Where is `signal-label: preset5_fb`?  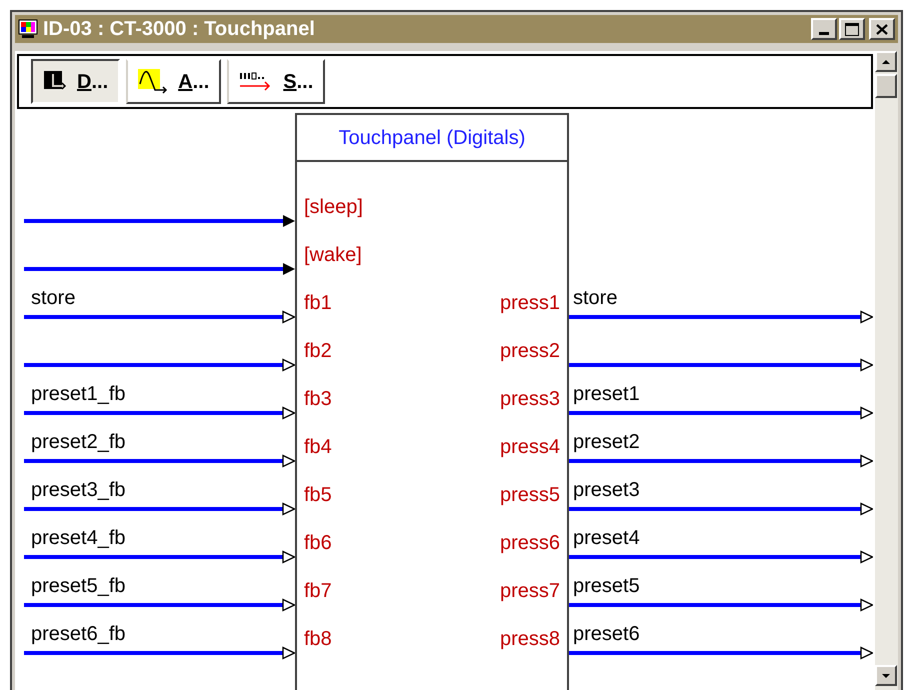
signal-label: preset5_fb is located at coordinates (78, 586).